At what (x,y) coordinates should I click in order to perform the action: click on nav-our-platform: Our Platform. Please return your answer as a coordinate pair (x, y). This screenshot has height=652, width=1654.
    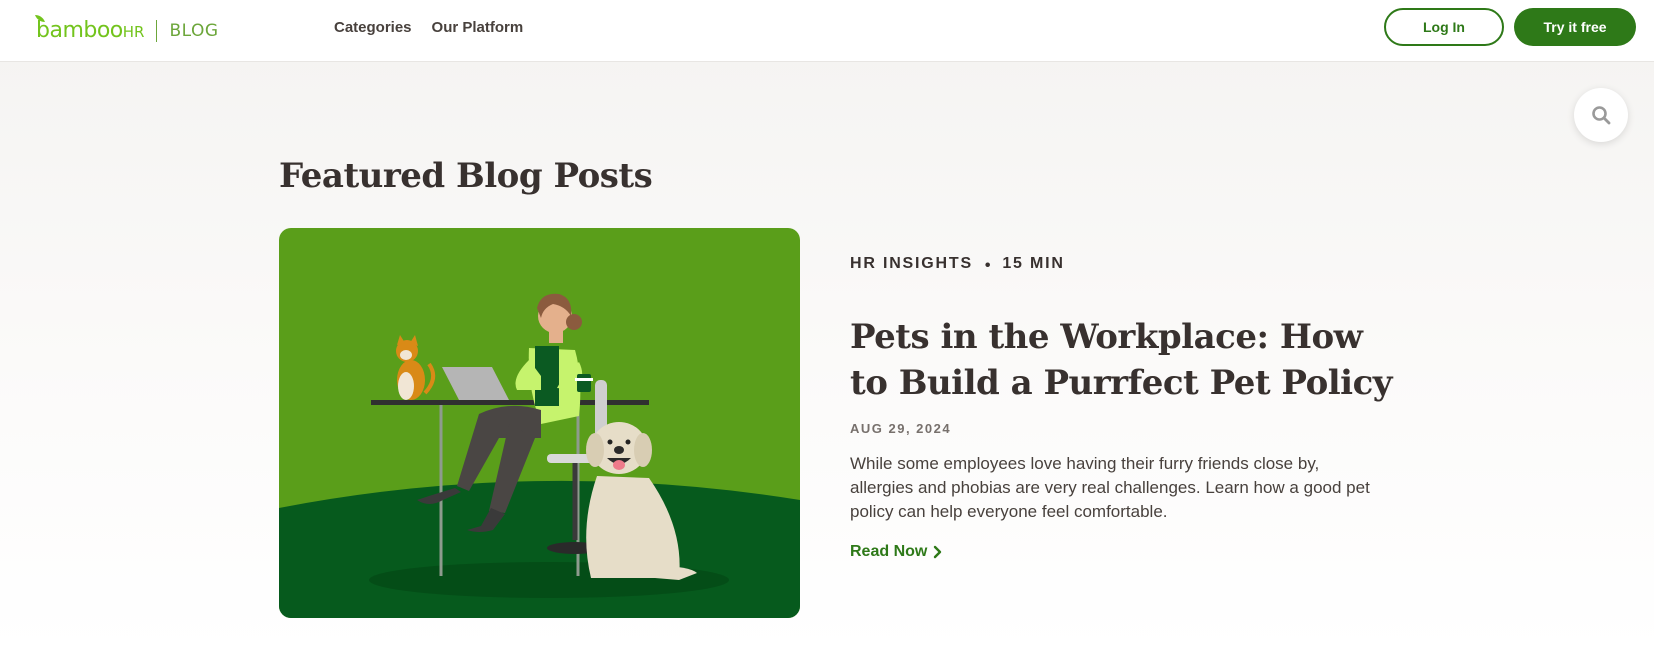
    Looking at the image, I should click on (478, 27).